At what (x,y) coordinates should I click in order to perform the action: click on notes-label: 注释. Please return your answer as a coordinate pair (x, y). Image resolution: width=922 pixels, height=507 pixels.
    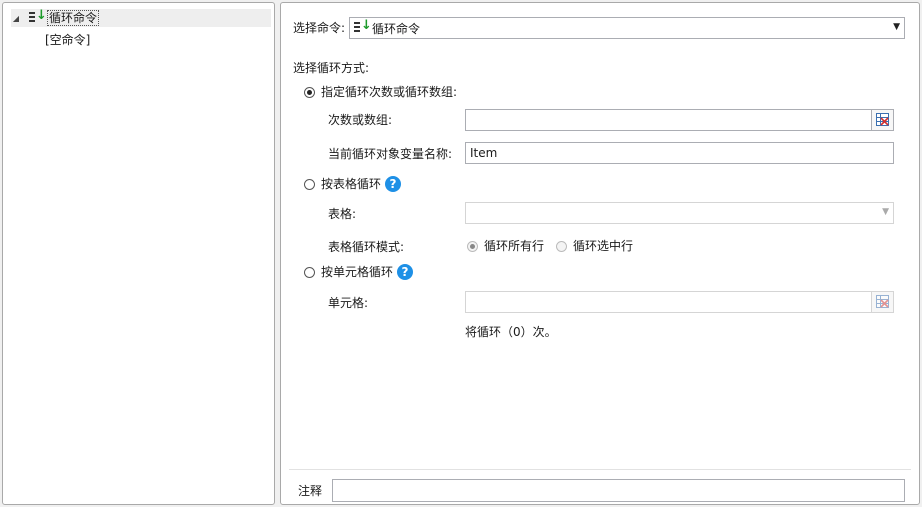
    Looking at the image, I should click on (310, 491).